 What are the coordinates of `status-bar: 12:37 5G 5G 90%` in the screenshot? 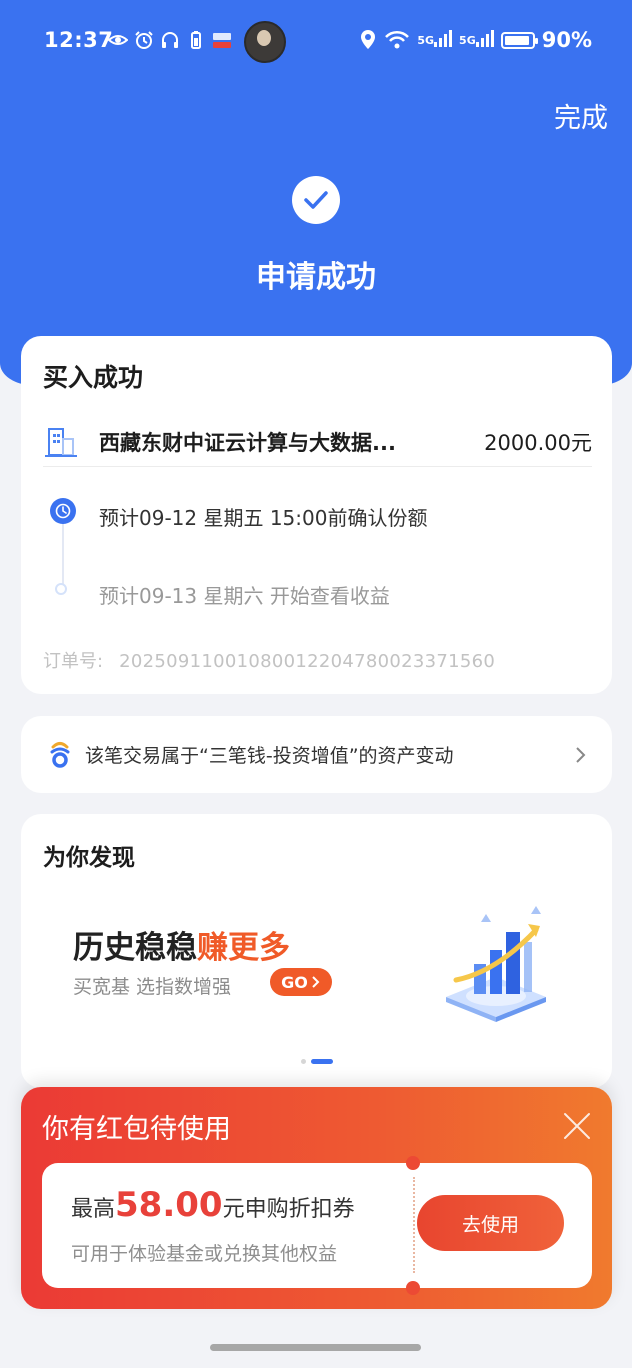 It's located at (316, 40).